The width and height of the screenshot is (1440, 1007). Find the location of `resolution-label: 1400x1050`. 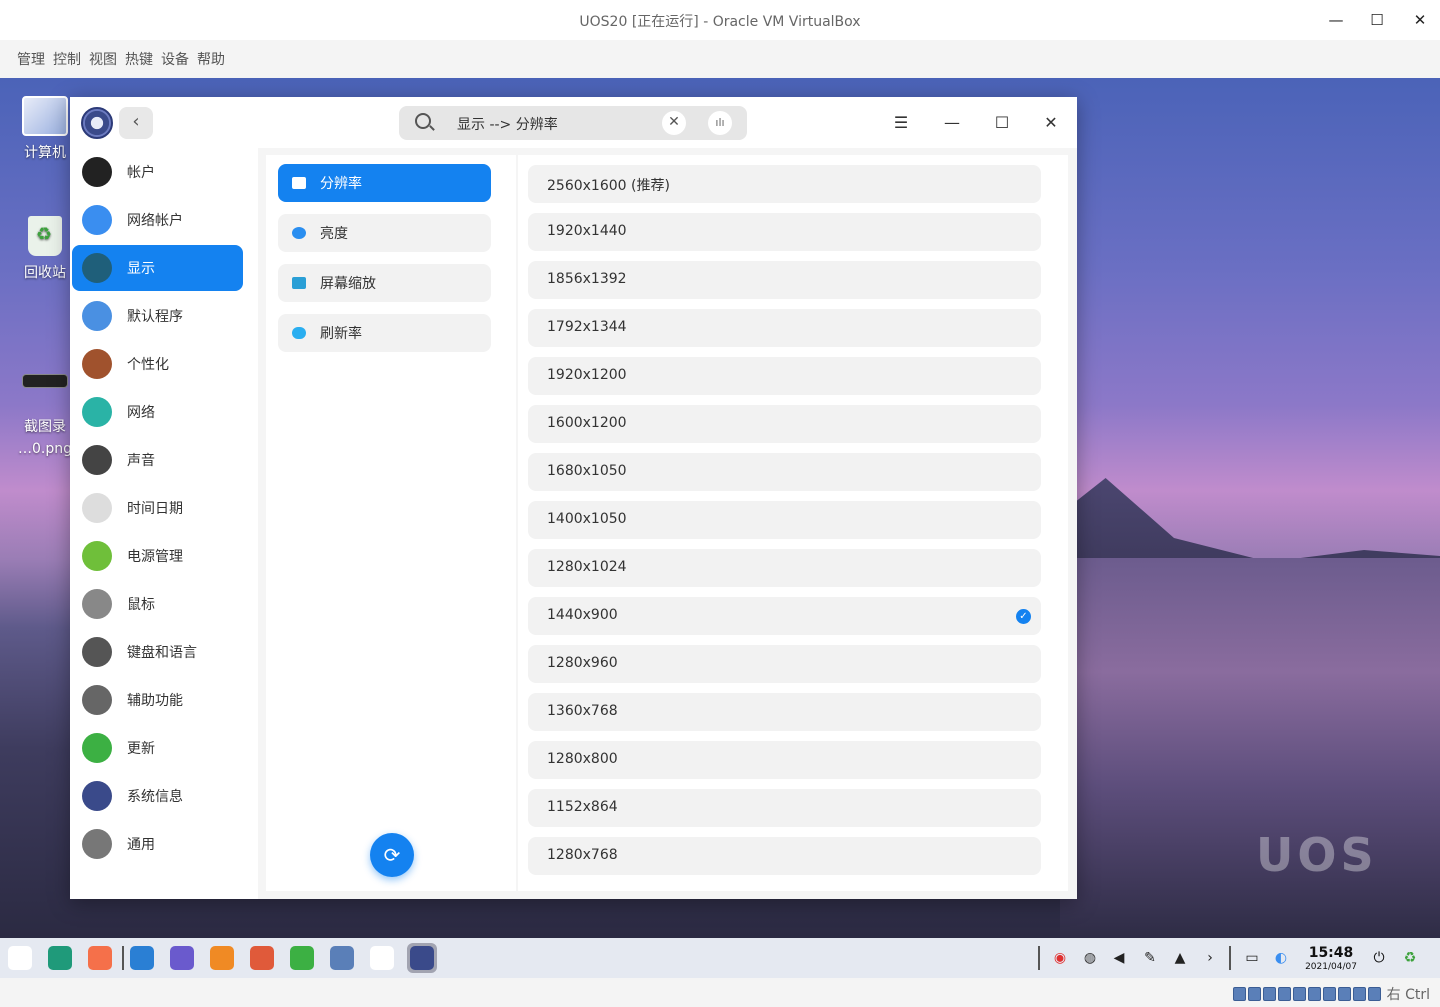

resolution-label: 1400x1050 is located at coordinates (587, 519).